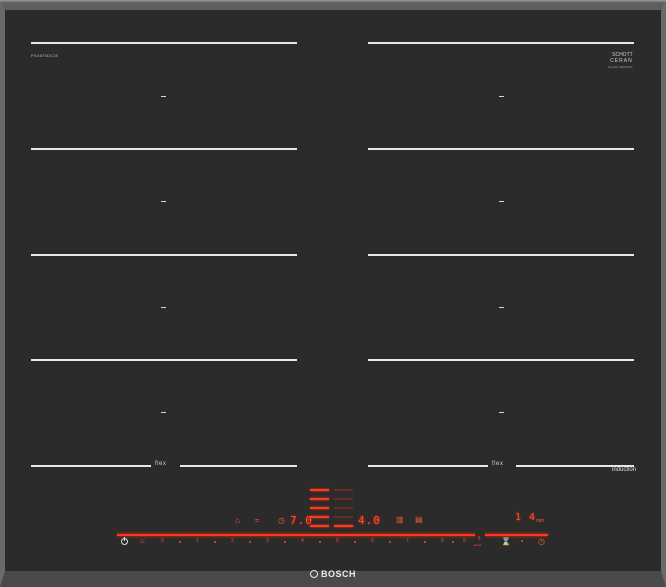 This screenshot has height=587, width=666. What do you see at coordinates (541, 542) in the screenshot?
I see `stopwatch-icon: ◷` at bounding box center [541, 542].